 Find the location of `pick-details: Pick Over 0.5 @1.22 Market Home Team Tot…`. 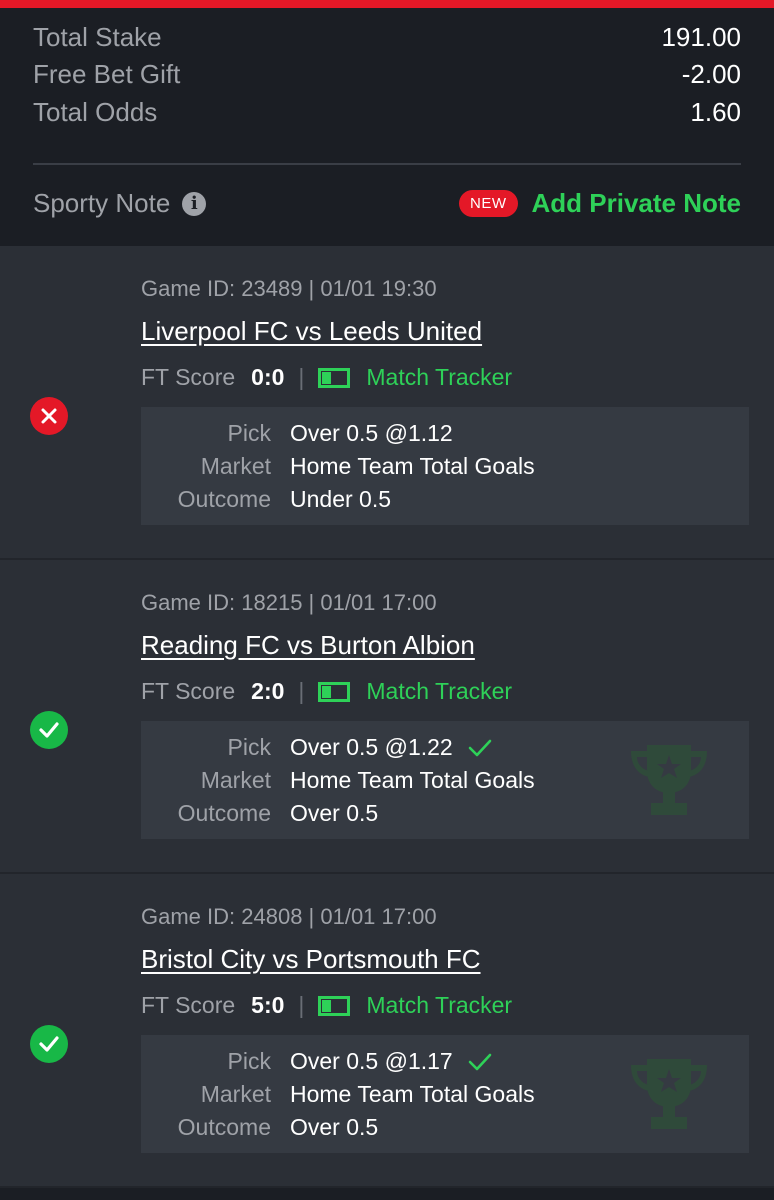

pick-details: Pick Over 0.5 @1.22 Market Home Team Tot… is located at coordinates (445, 780).